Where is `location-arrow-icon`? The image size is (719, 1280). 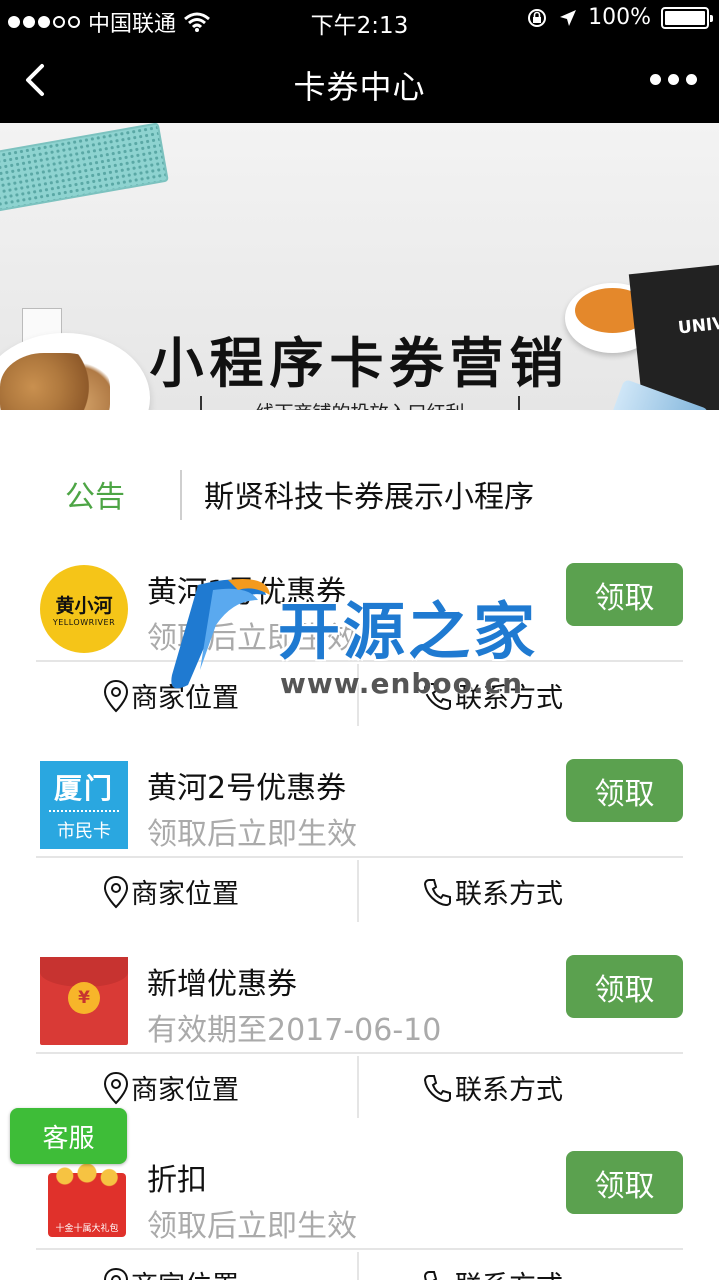 location-arrow-icon is located at coordinates (568, 17).